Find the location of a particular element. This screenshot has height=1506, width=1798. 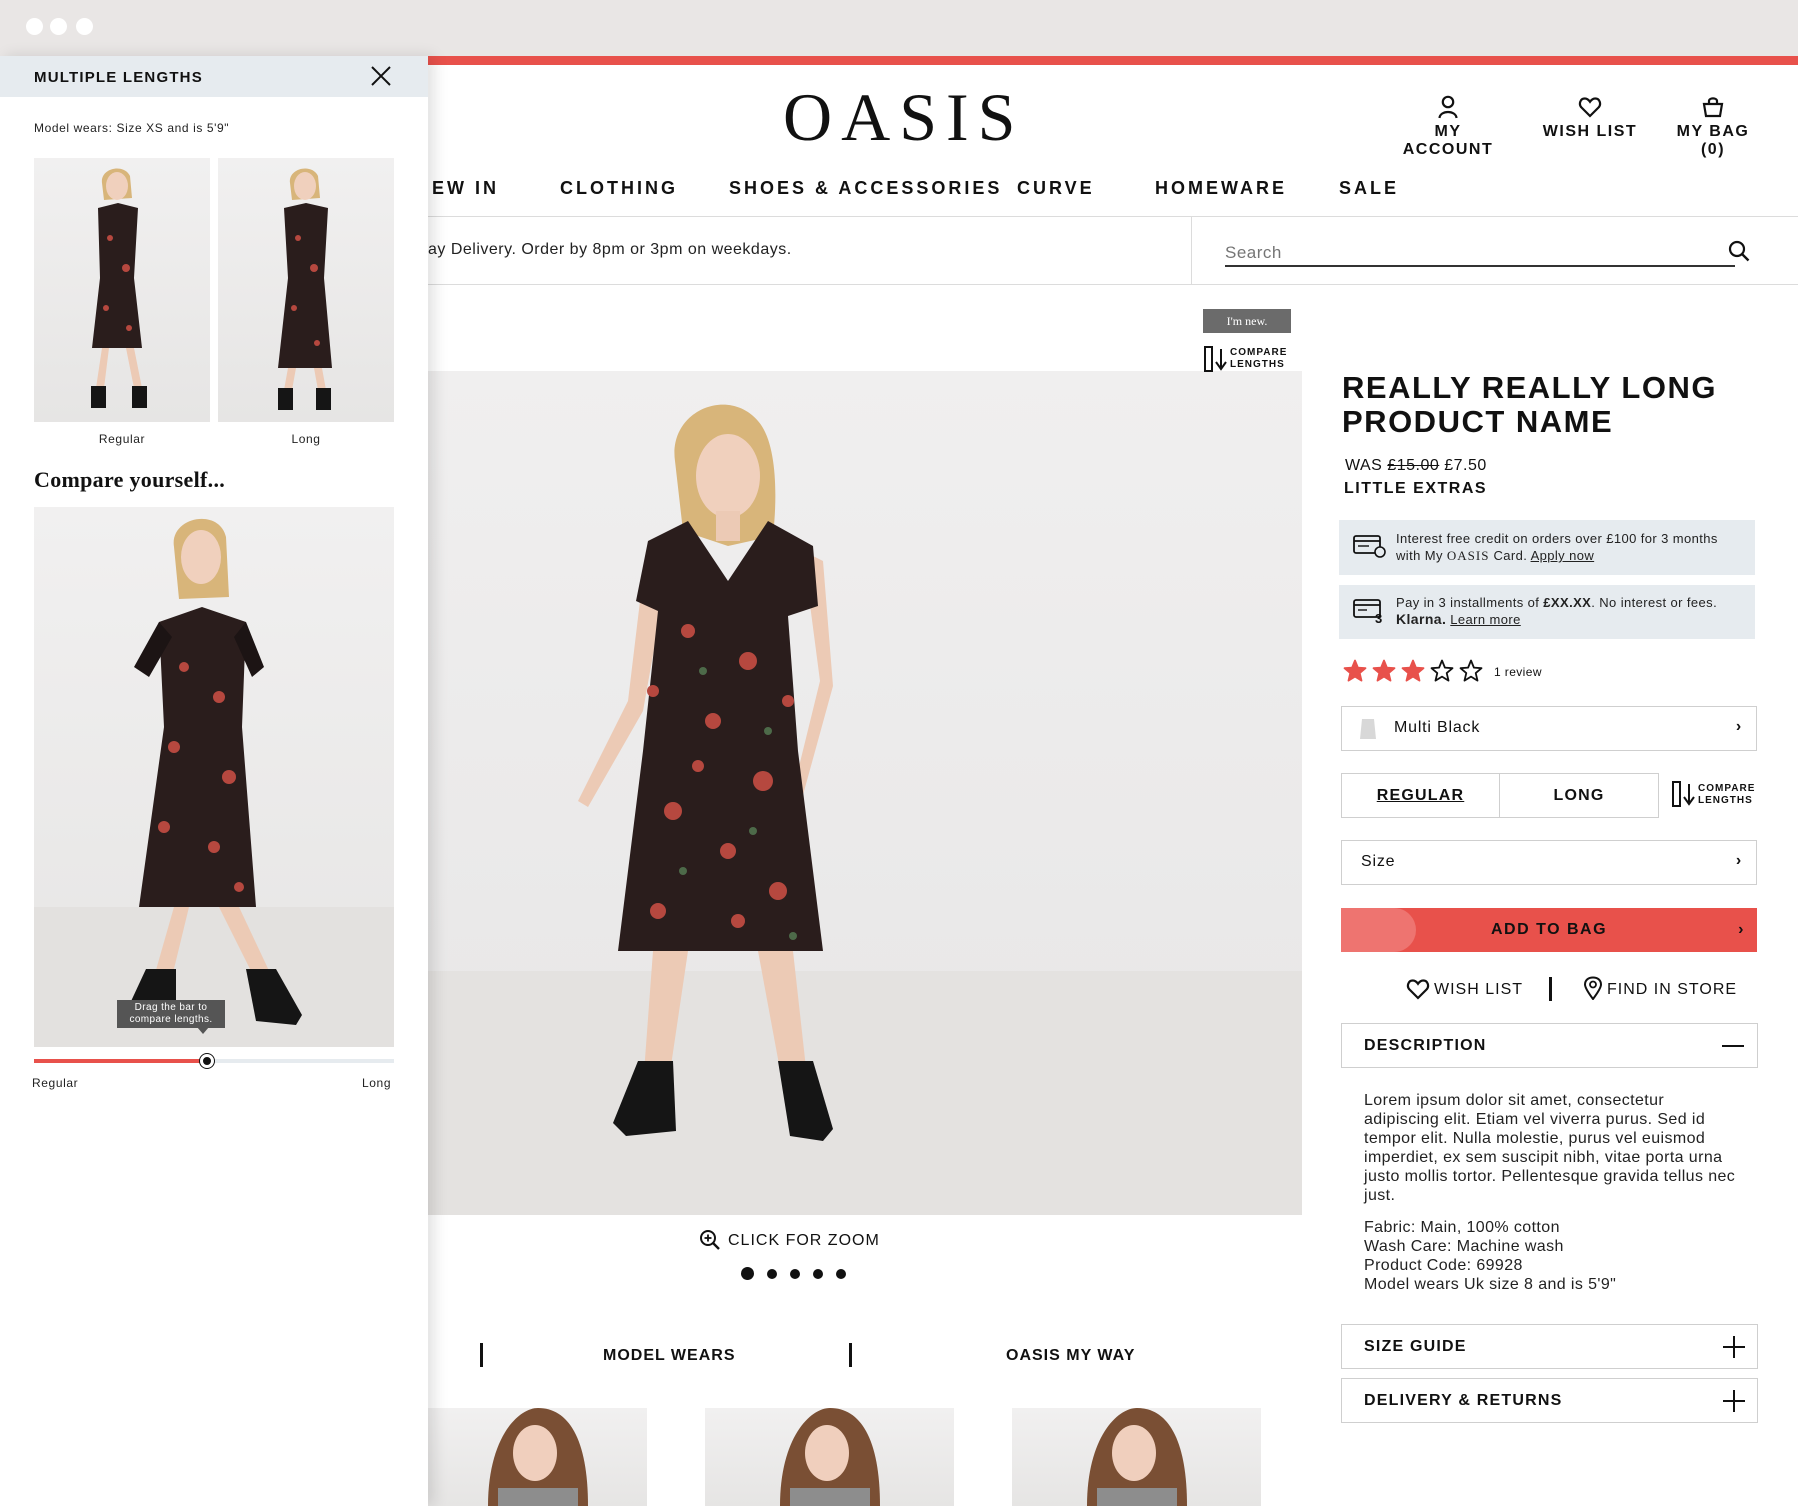

product-title-line2: PRODUCT NAME is located at coordinates (1478, 421).